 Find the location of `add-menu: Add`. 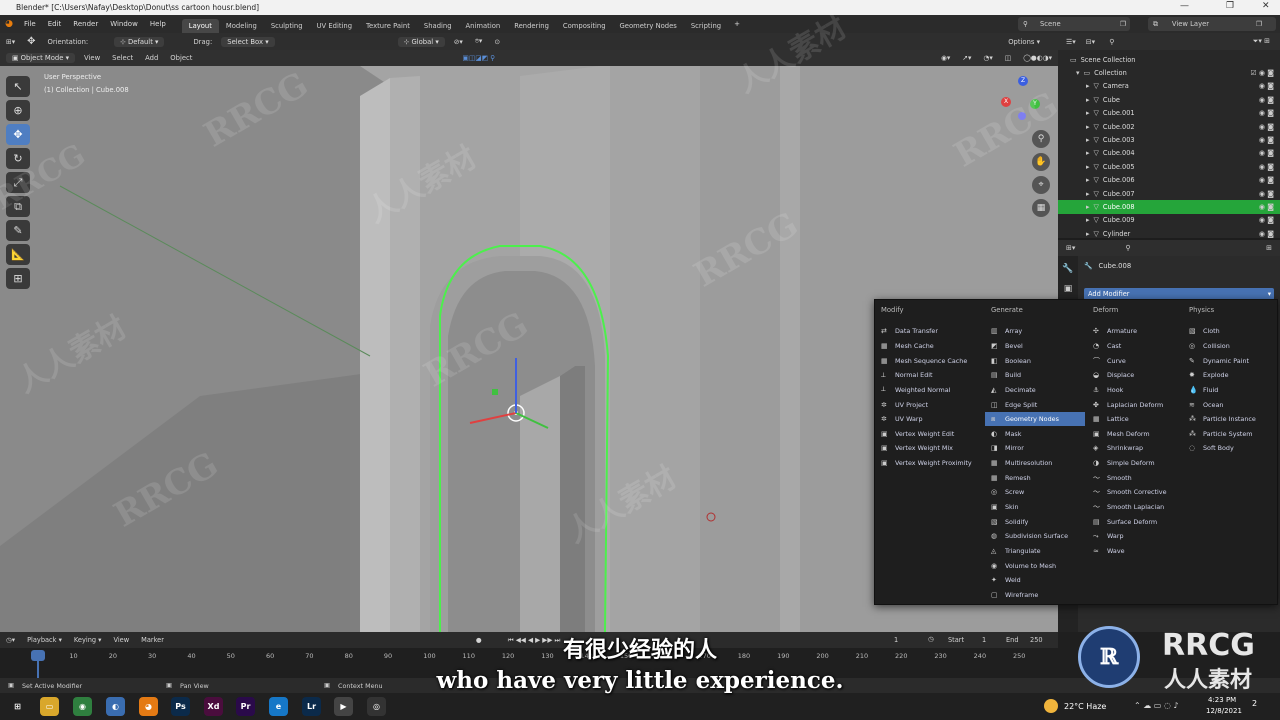

add-menu: Add is located at coordinates (151, 58).